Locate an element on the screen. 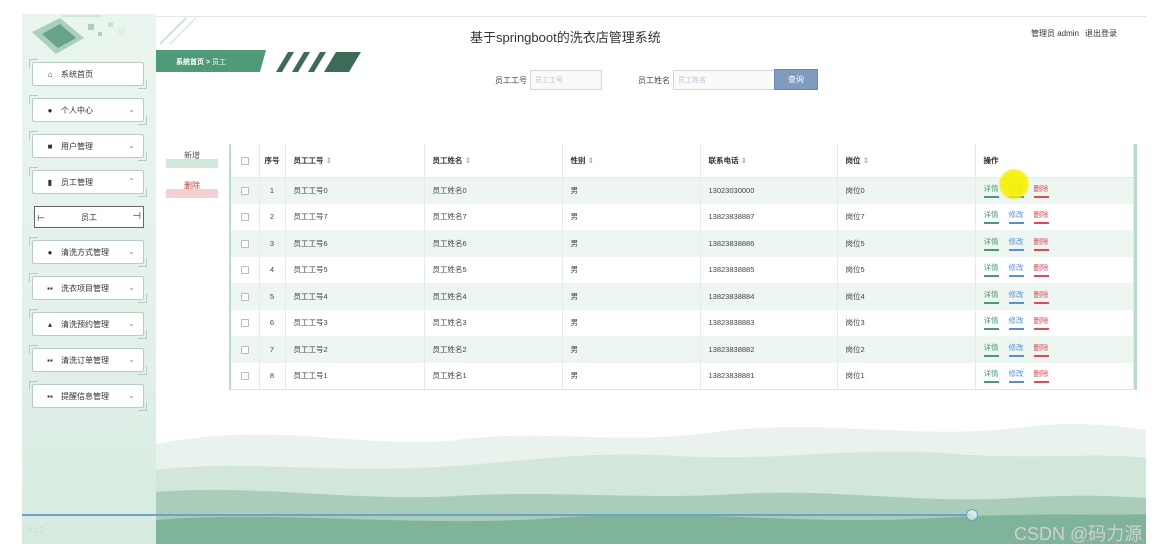 The image size is (1172, 553). table-row: 7 员工工号2 员工姓名2 男 13823838882 岗位2 详情 修改 删除 is located at coordinates (682, 349).